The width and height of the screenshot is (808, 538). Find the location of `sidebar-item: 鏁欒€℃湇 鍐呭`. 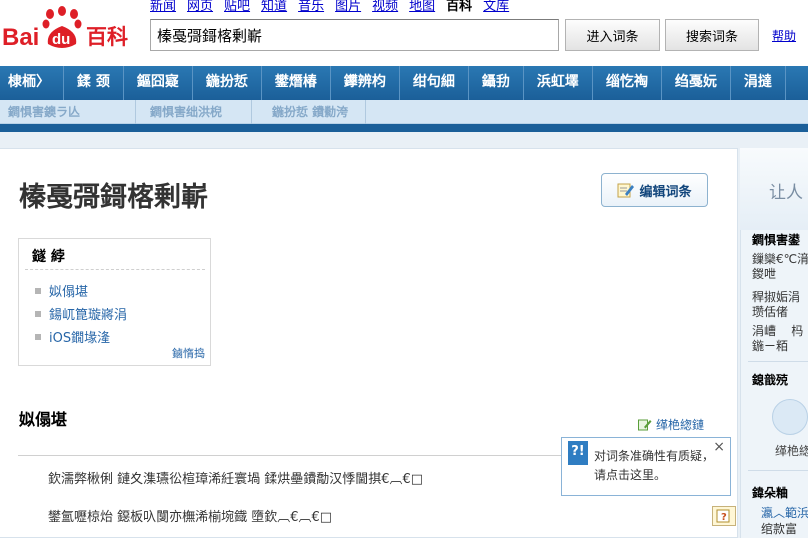

sidebar-item: 鏁欒€℃湇 鍐呭 is located at coordinates (780, 267).